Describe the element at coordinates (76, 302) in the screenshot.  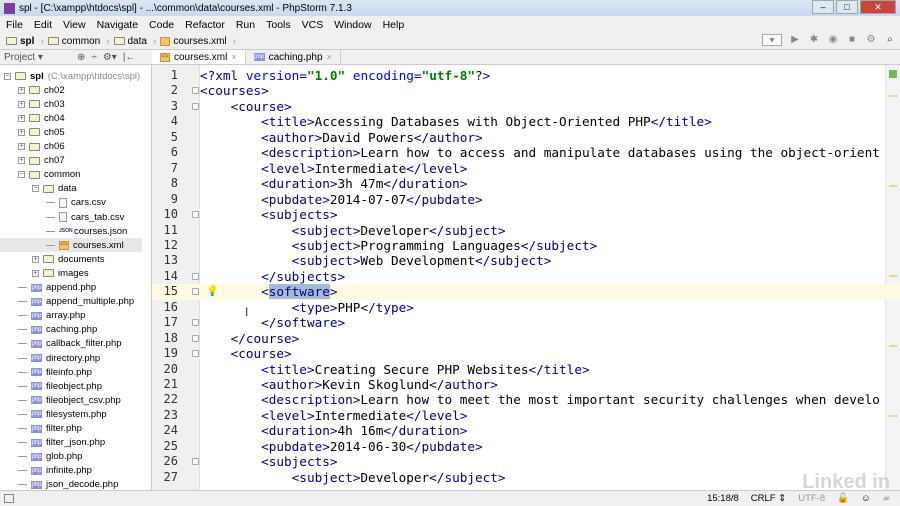
I see `tree-item: php append_multiple.php` at that location.